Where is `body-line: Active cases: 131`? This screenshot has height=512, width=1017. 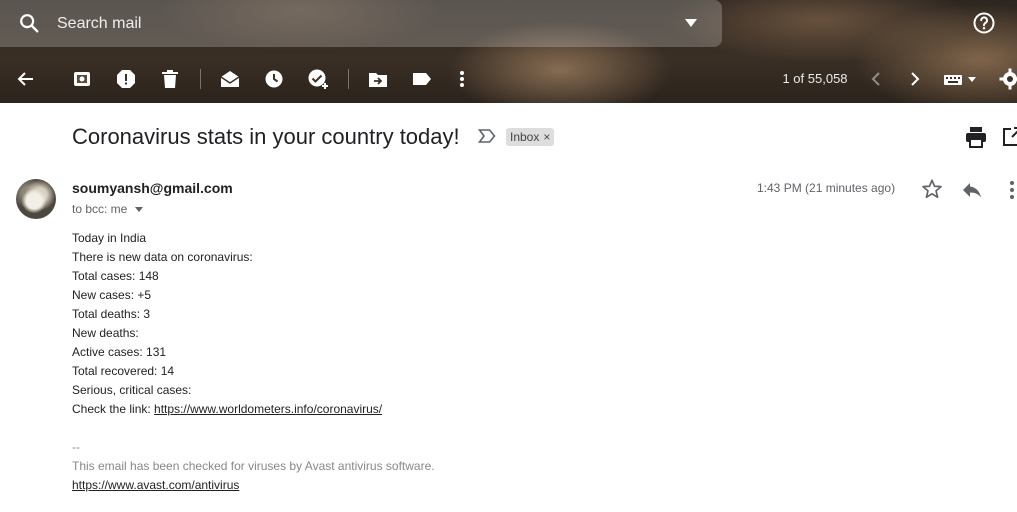
body-line: Active cases: 131 is located at coordinates (119, 352).